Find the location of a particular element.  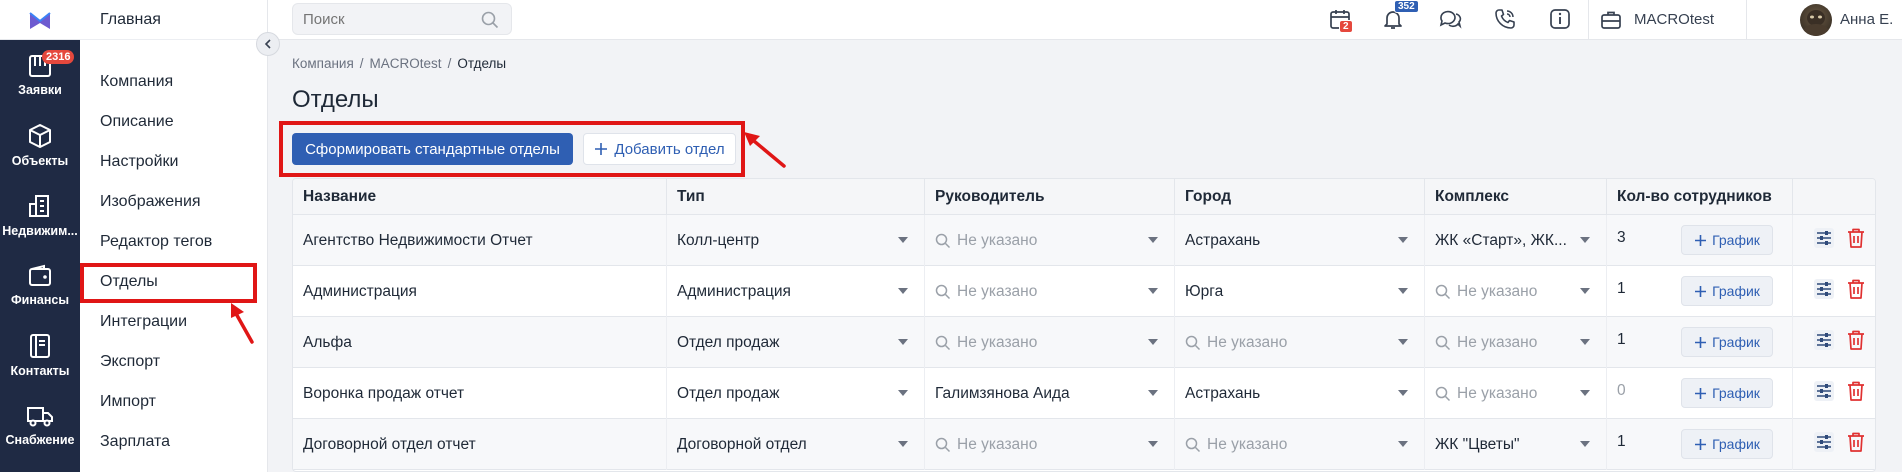

briefcase-icon is located at coordinates (1611, 20).